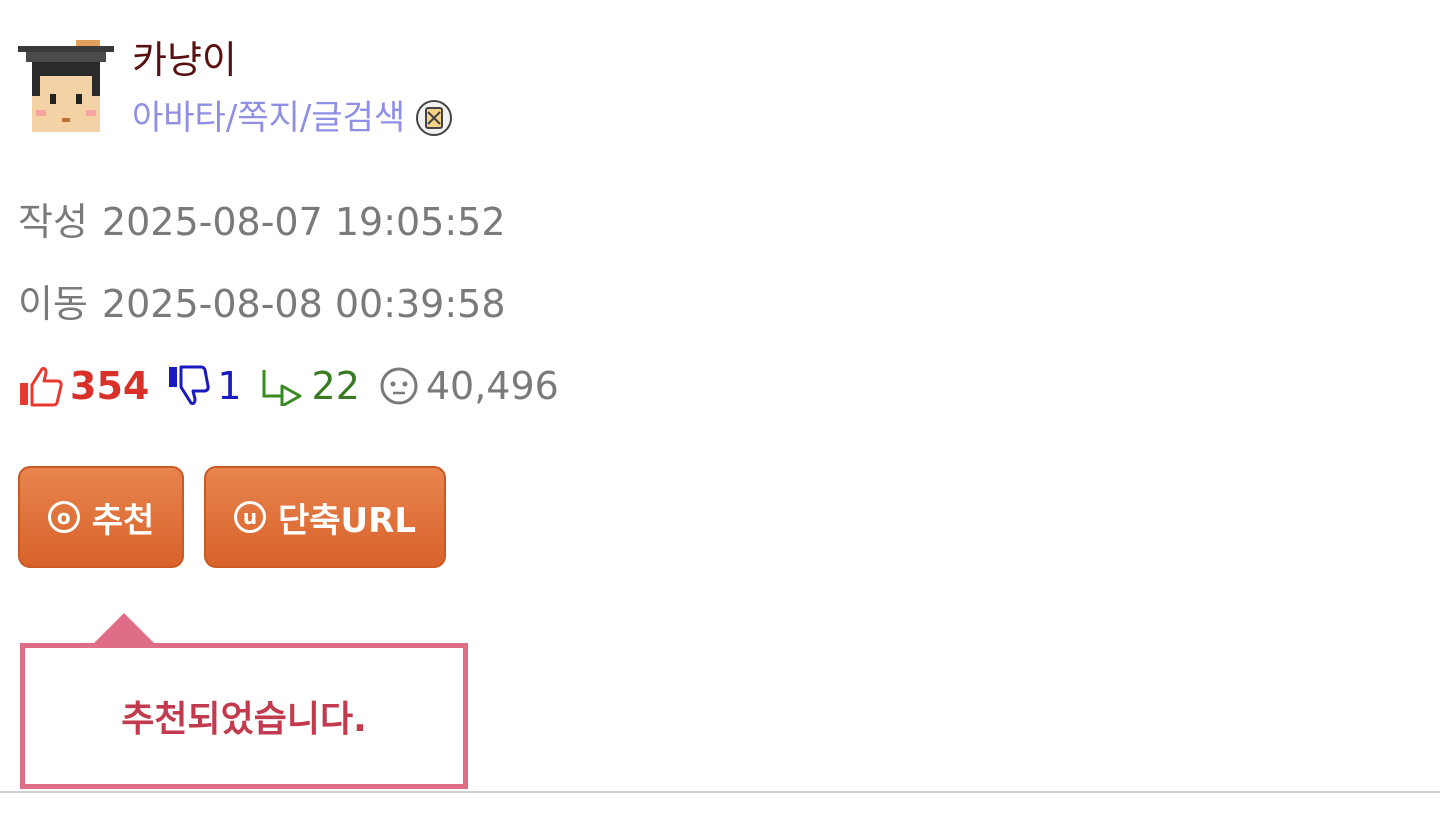  I want to click on short-url-circle-icon: u, so click(249, 517).